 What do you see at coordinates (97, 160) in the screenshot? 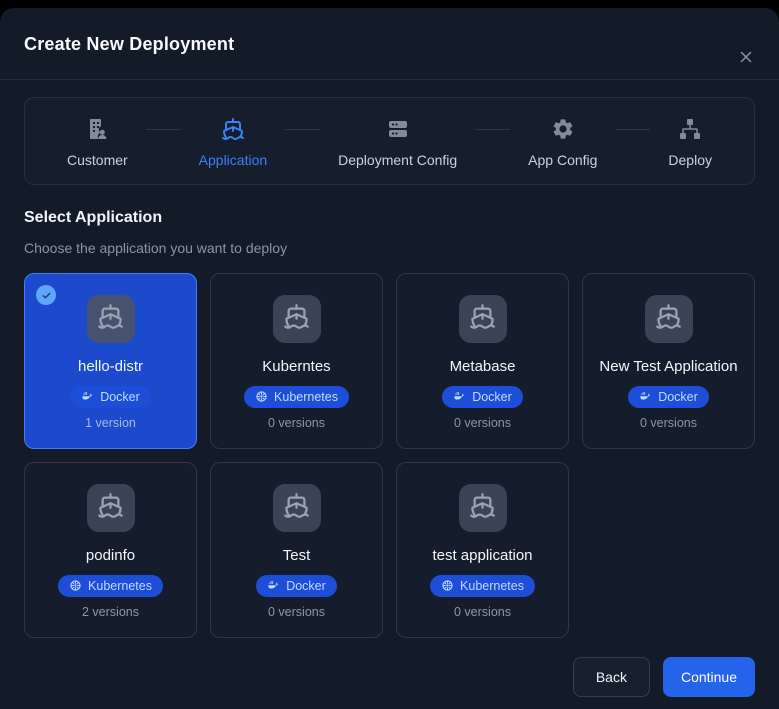
I see `step-label: Customer` at bounding box center [97, 160].